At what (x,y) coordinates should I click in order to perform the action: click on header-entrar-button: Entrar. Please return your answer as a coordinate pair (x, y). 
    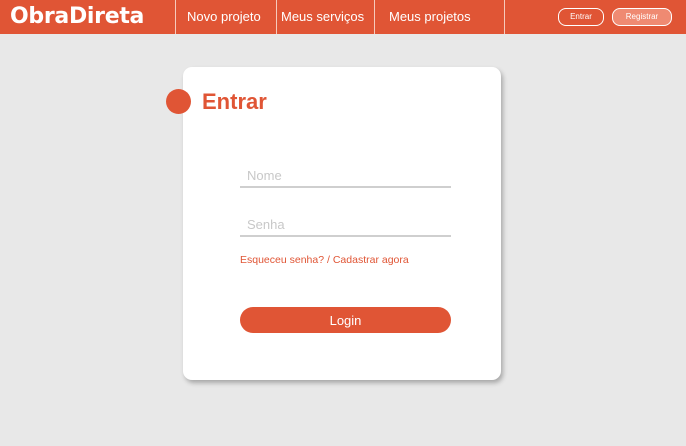
    Looking at the image, I should click on (581, 17).